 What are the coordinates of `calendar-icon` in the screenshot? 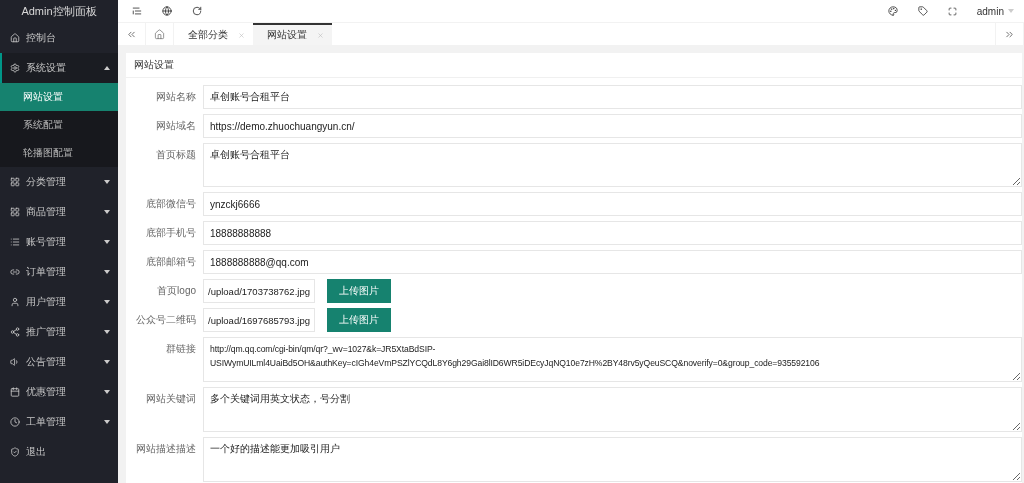 It's located at (15, 392).